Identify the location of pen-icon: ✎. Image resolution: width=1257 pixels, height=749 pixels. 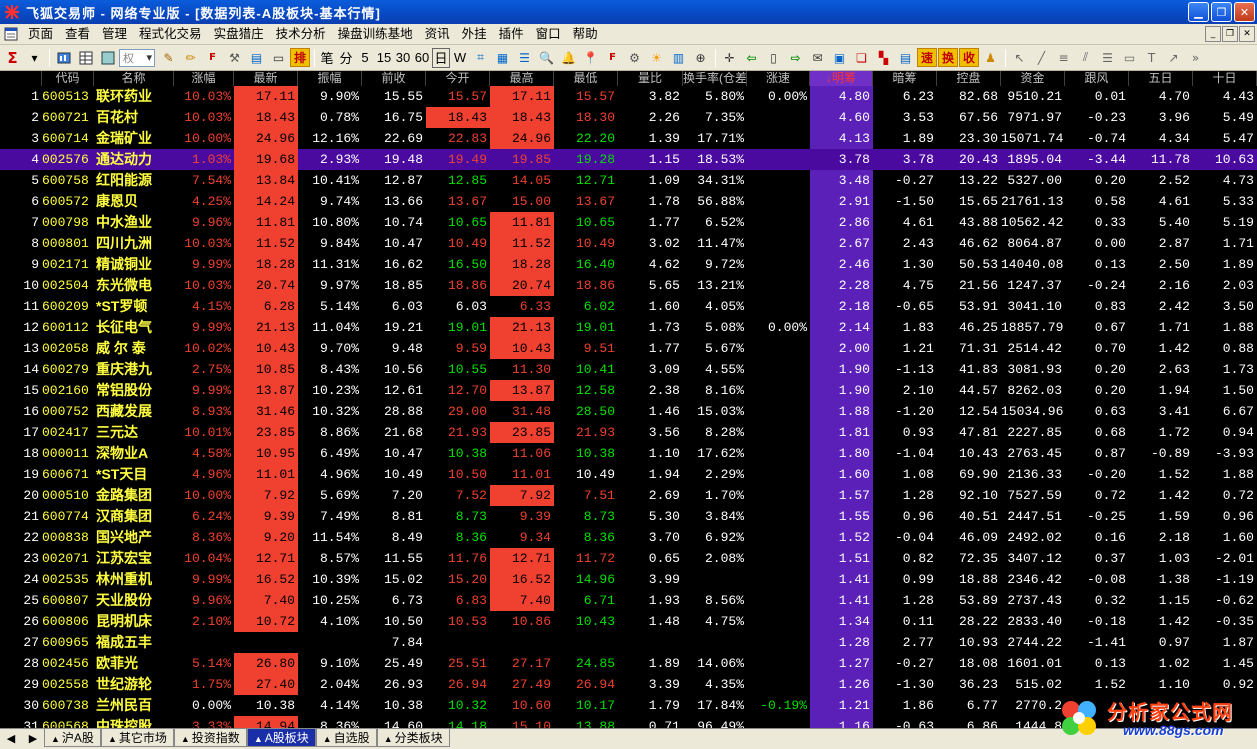
(168, 58).